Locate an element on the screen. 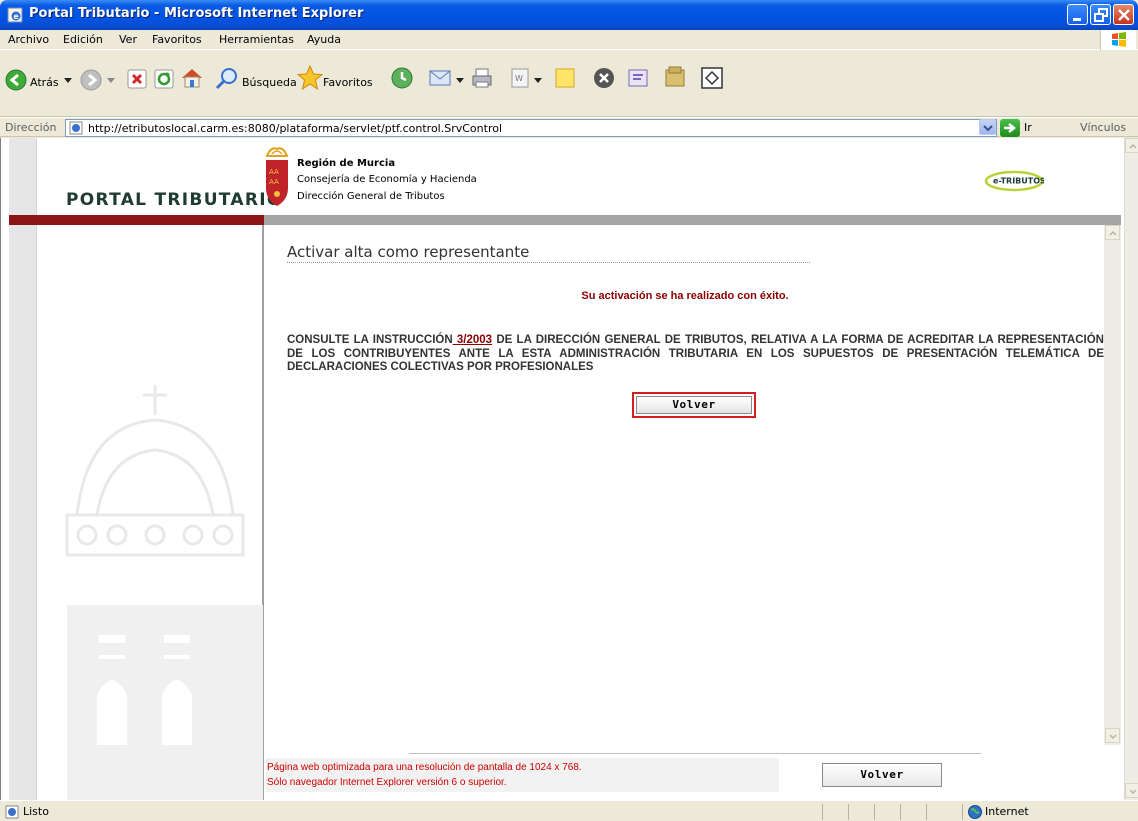  scroll-up-button is located at coordinates (1112, 232).